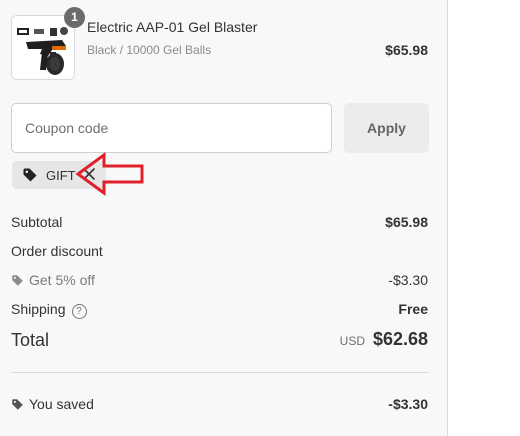 The width and height of the screenshot is (520, 436). Describe the element at coordinates (37, 222) in the screenshot. I see `subtotal-label: Subtotal` at that location.